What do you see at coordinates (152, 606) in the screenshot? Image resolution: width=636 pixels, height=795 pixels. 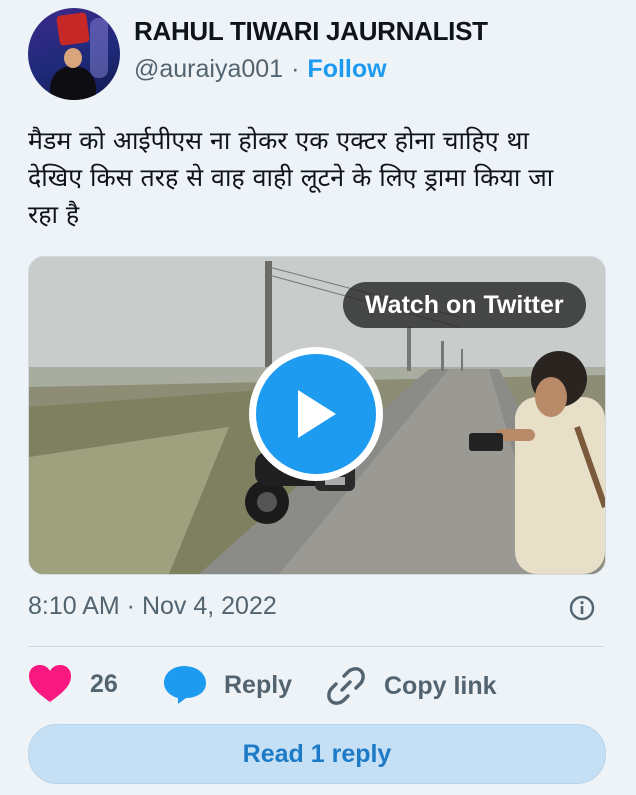 I see `tweet-timestamp: 8:10 AM · Nov 4, 2022` at bounding box center [152, 606].